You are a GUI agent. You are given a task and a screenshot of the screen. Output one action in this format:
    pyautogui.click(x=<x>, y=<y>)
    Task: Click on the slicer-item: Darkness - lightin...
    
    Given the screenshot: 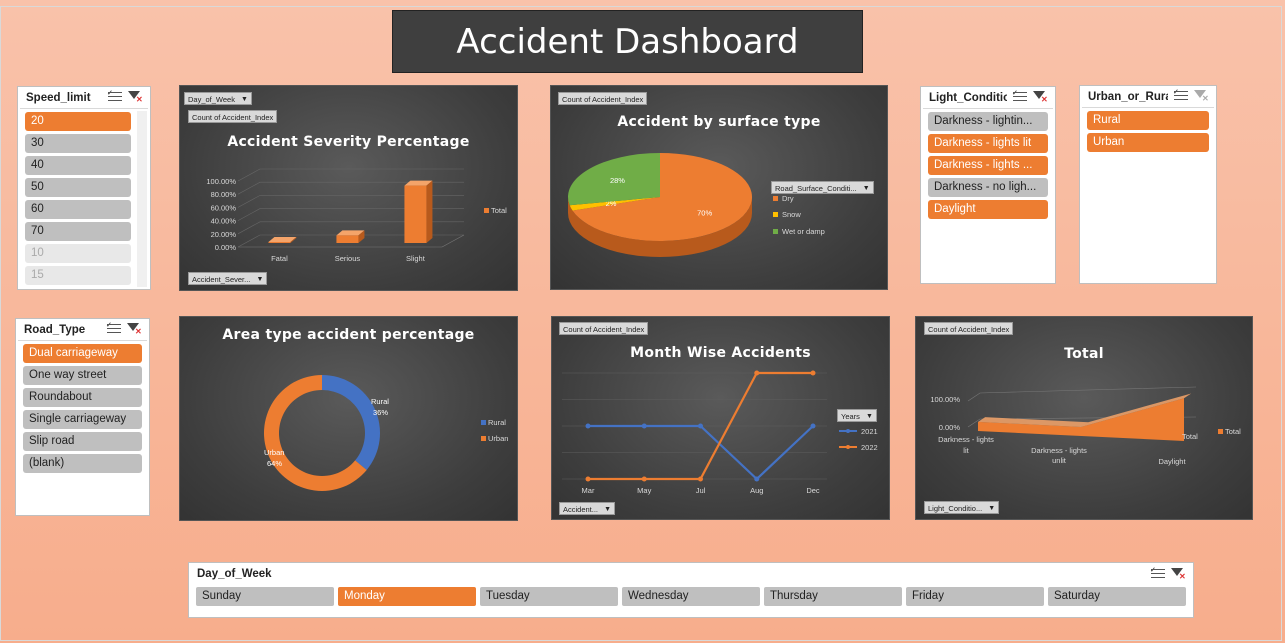 What is the action you would take?
    pyautogui.click(x=988, y=121)
    